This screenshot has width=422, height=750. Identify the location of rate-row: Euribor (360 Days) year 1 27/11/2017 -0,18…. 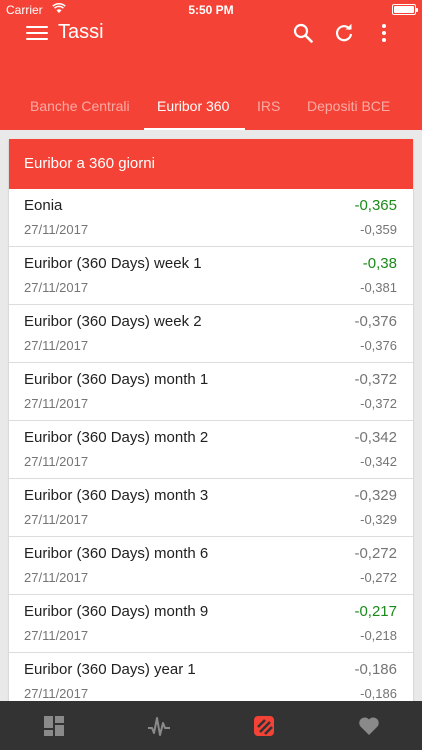
(211, 677).